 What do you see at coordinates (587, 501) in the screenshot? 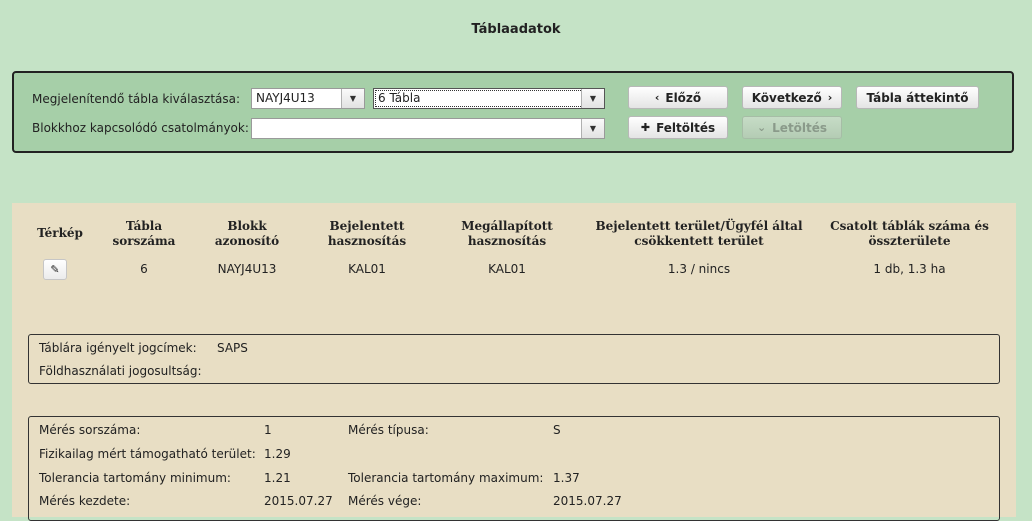
I see `measurement-end-value: 2015.07.27` at bounding box center [587, 501].